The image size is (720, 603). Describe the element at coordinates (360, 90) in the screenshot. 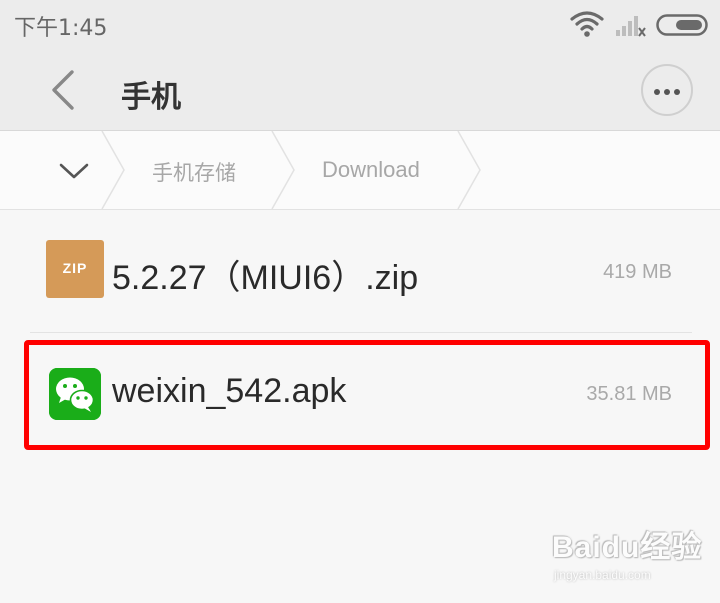

I see `app-header: 手机` at that location.